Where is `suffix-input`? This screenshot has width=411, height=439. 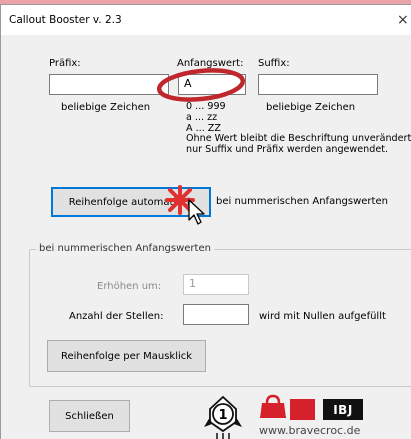 suffix-input is located at coordinates (318, 84).